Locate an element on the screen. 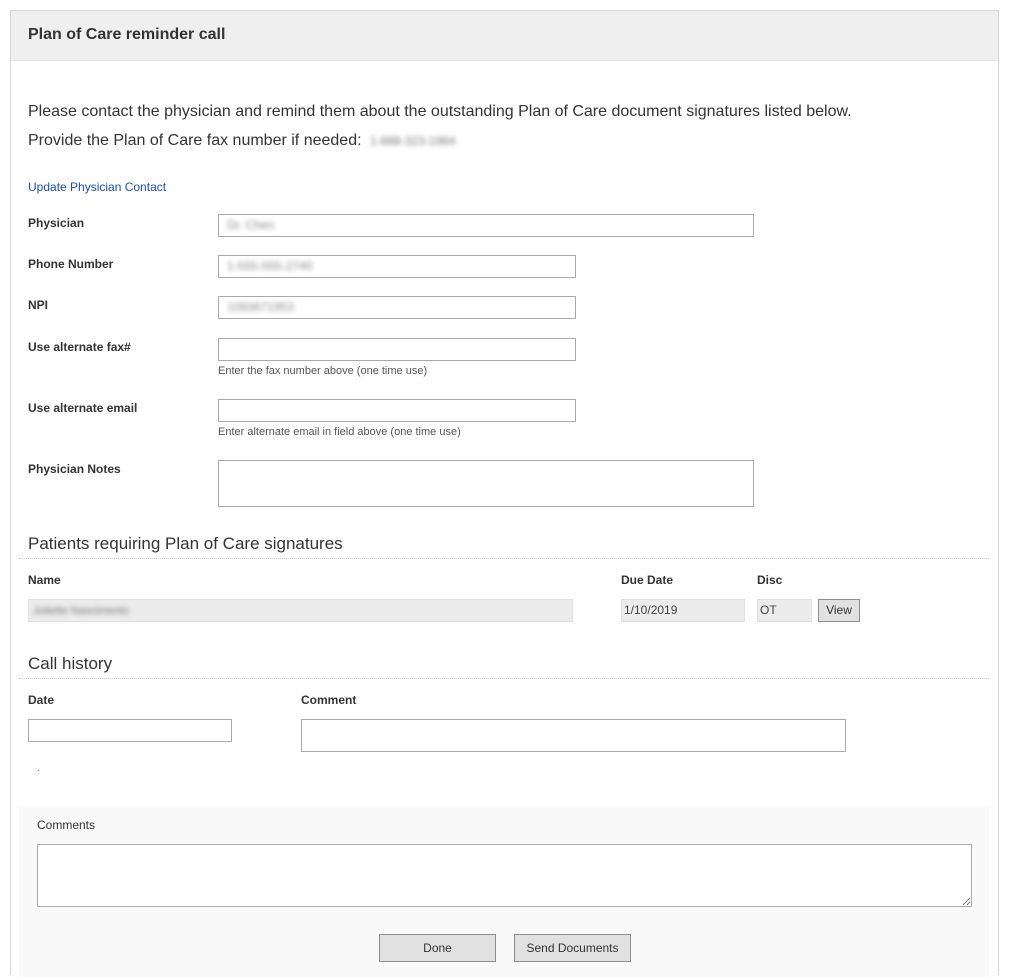 Image resolution: width=1013 pixels, height=977 pixels. call-history-divider is located at coordinates (504, 678).